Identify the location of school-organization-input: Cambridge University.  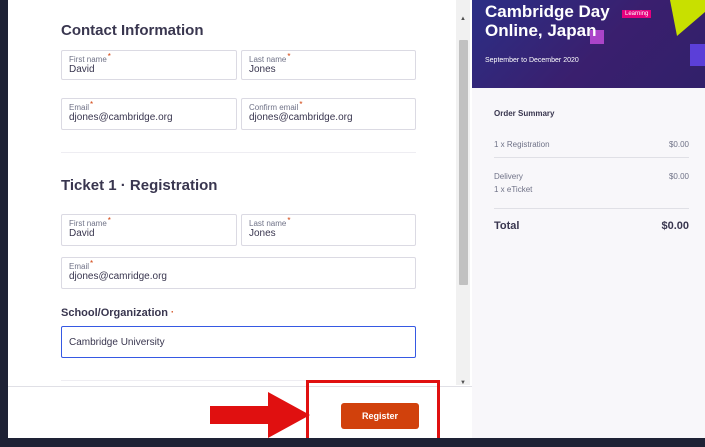
(238, 342).